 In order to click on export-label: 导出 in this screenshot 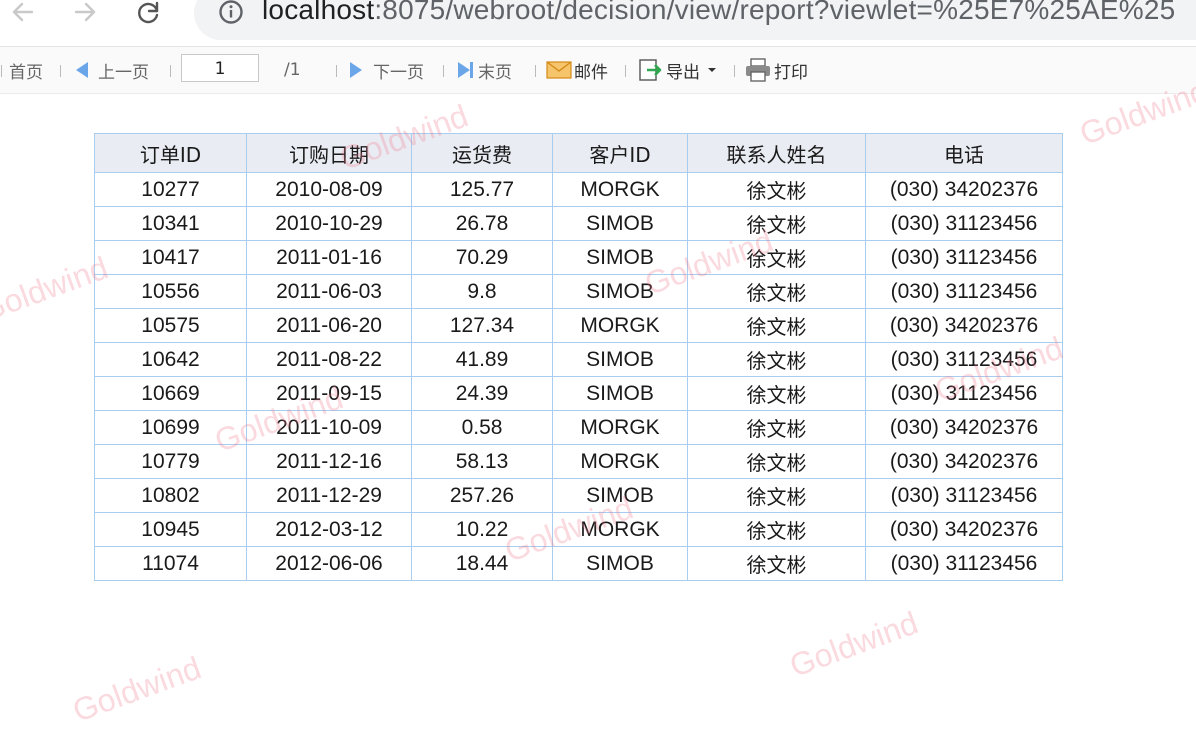, I will do `click(683, 72)`.